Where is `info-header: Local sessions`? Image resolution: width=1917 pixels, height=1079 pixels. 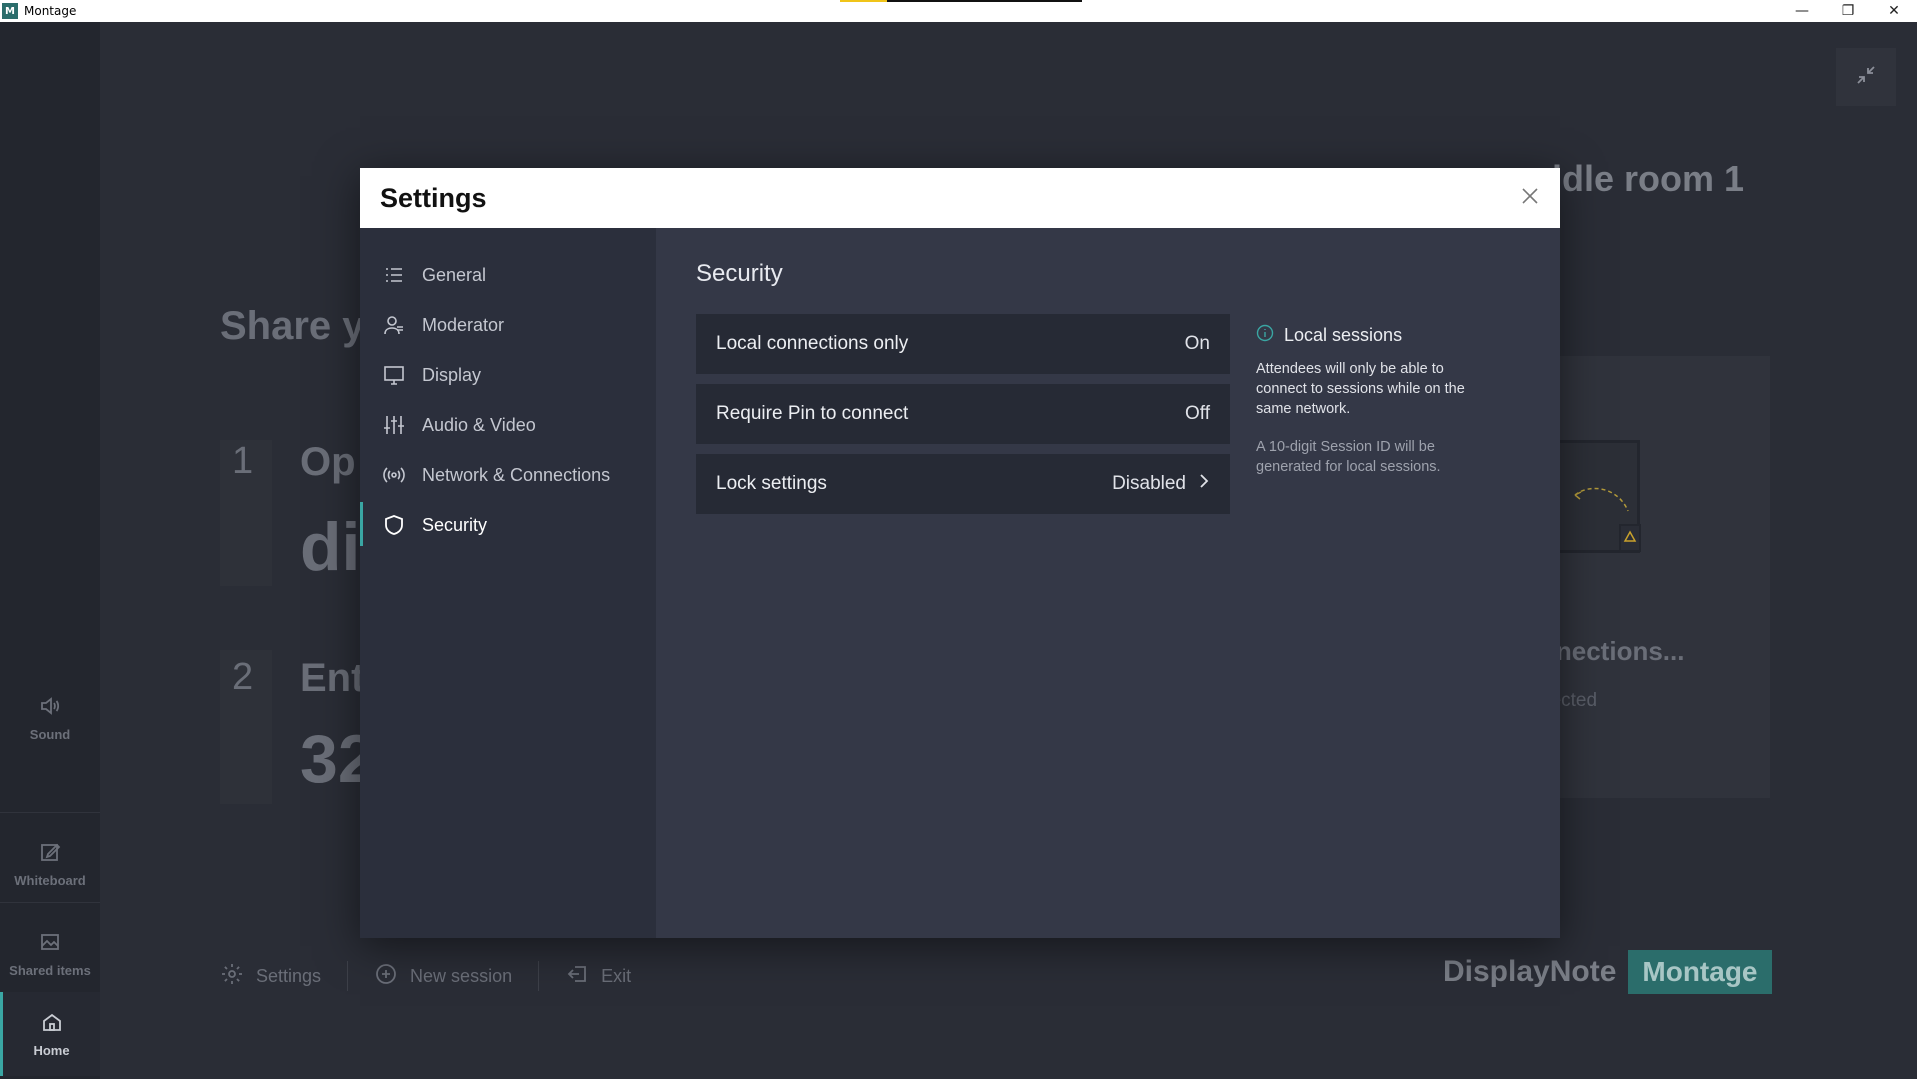
info-header: Local sessions is located at coordinates (1376, 335).